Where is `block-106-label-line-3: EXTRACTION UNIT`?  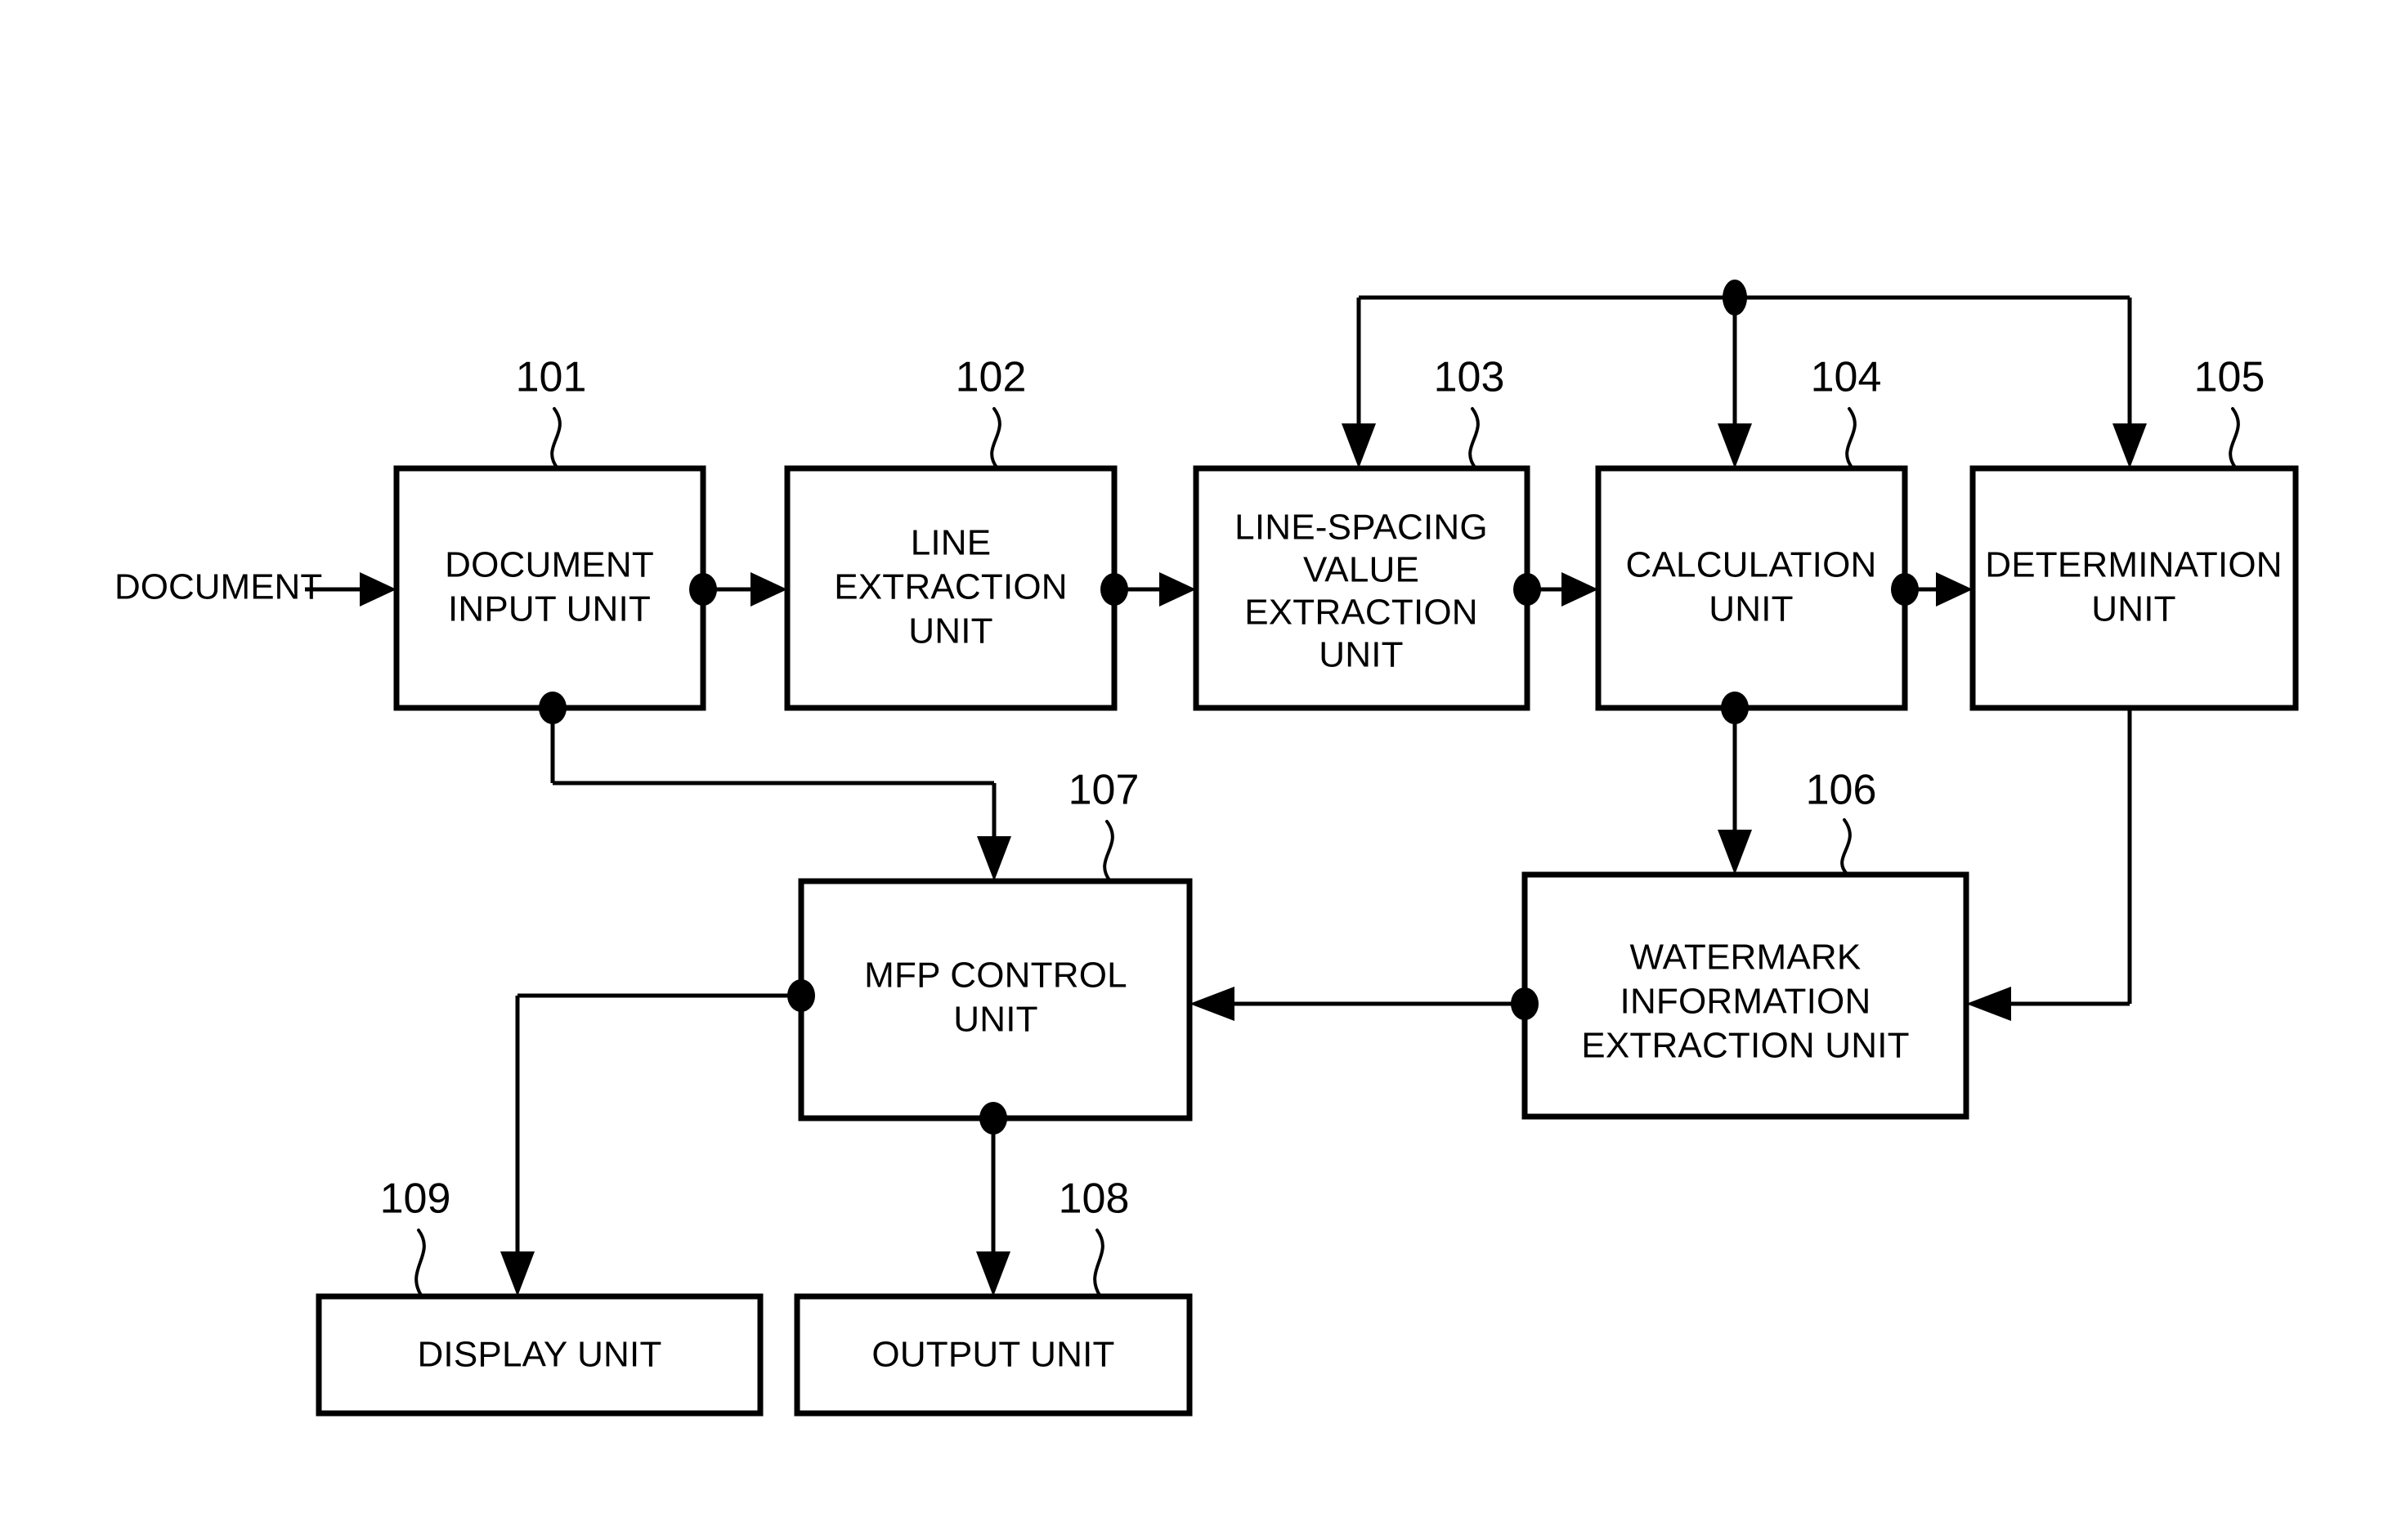 block-106-label-line-3: EXTRACTION UNIT is located at coordinates (1745, 1046).